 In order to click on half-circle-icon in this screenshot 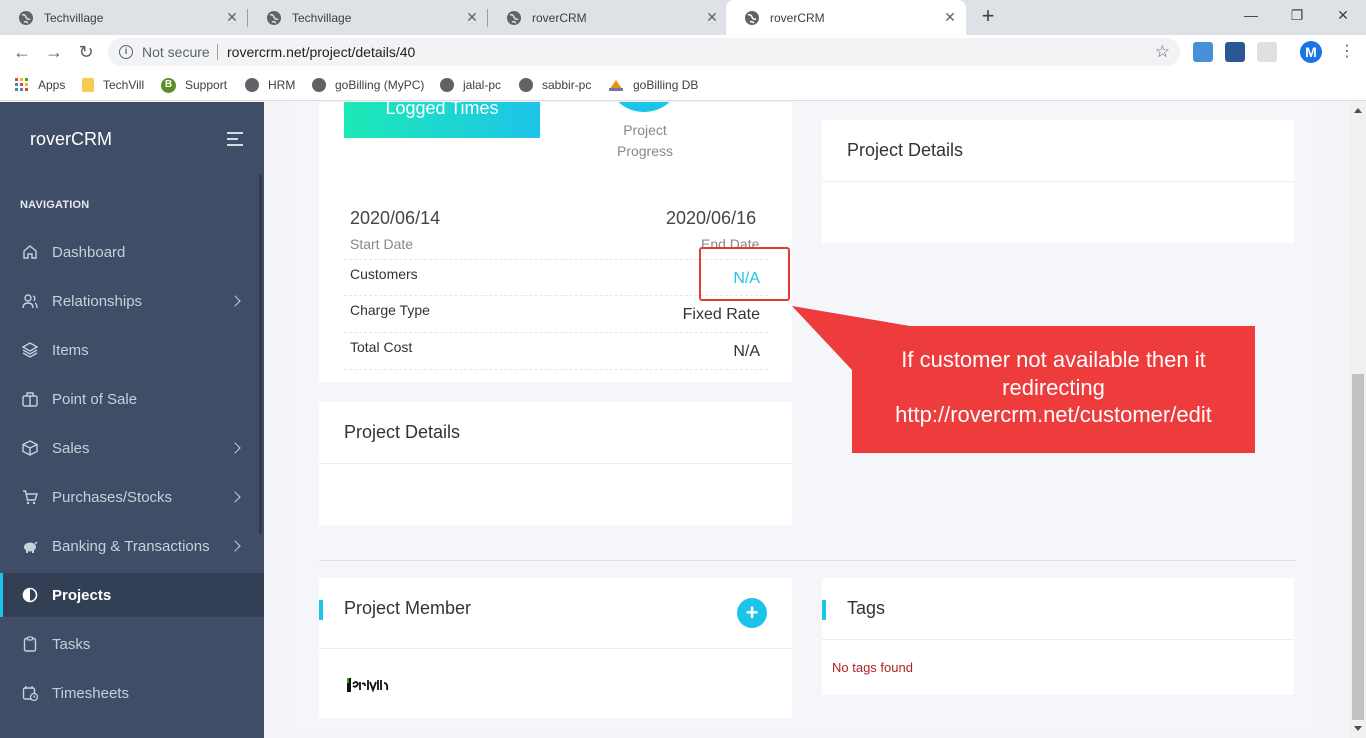, I will do `click(30, 595)`.